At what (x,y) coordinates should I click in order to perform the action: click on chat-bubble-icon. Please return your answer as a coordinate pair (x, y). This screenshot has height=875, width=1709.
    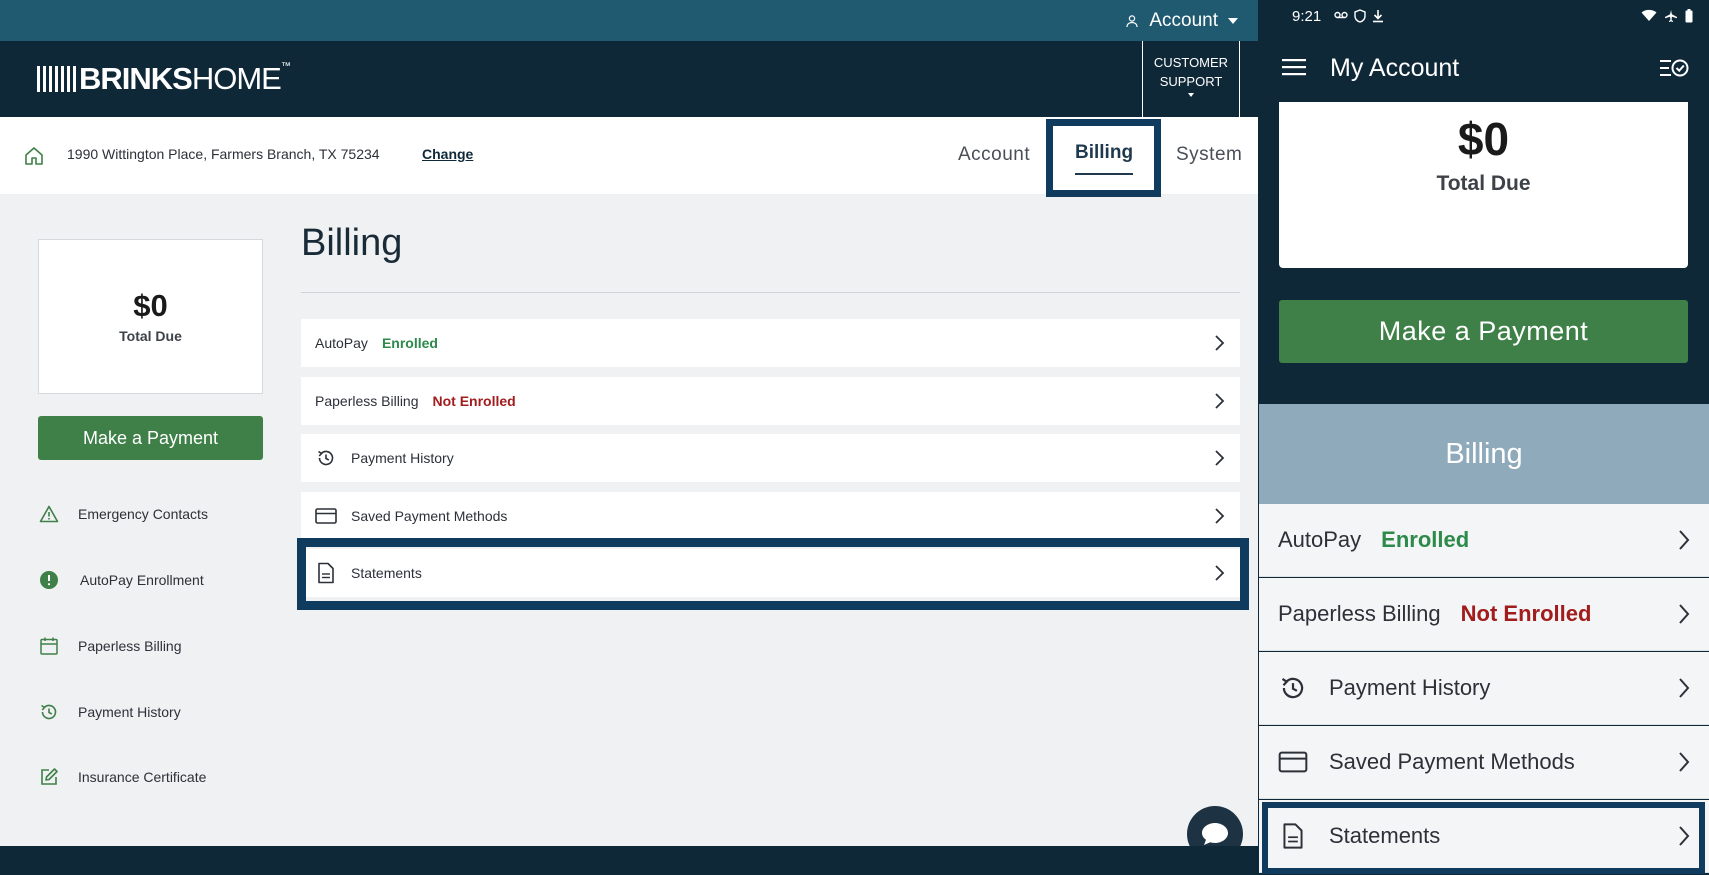
    Looking at the image, I should click on (1215, 834).